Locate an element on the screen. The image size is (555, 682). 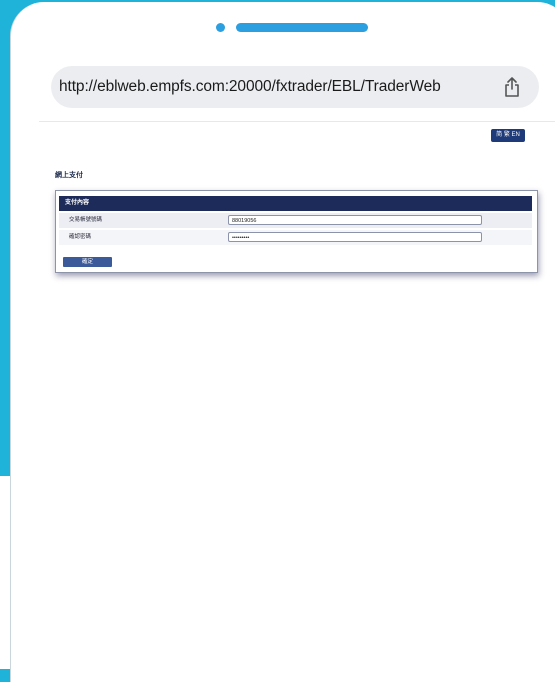
confirm-password-label: 確認密碼 is located at coordinates (80, 237).